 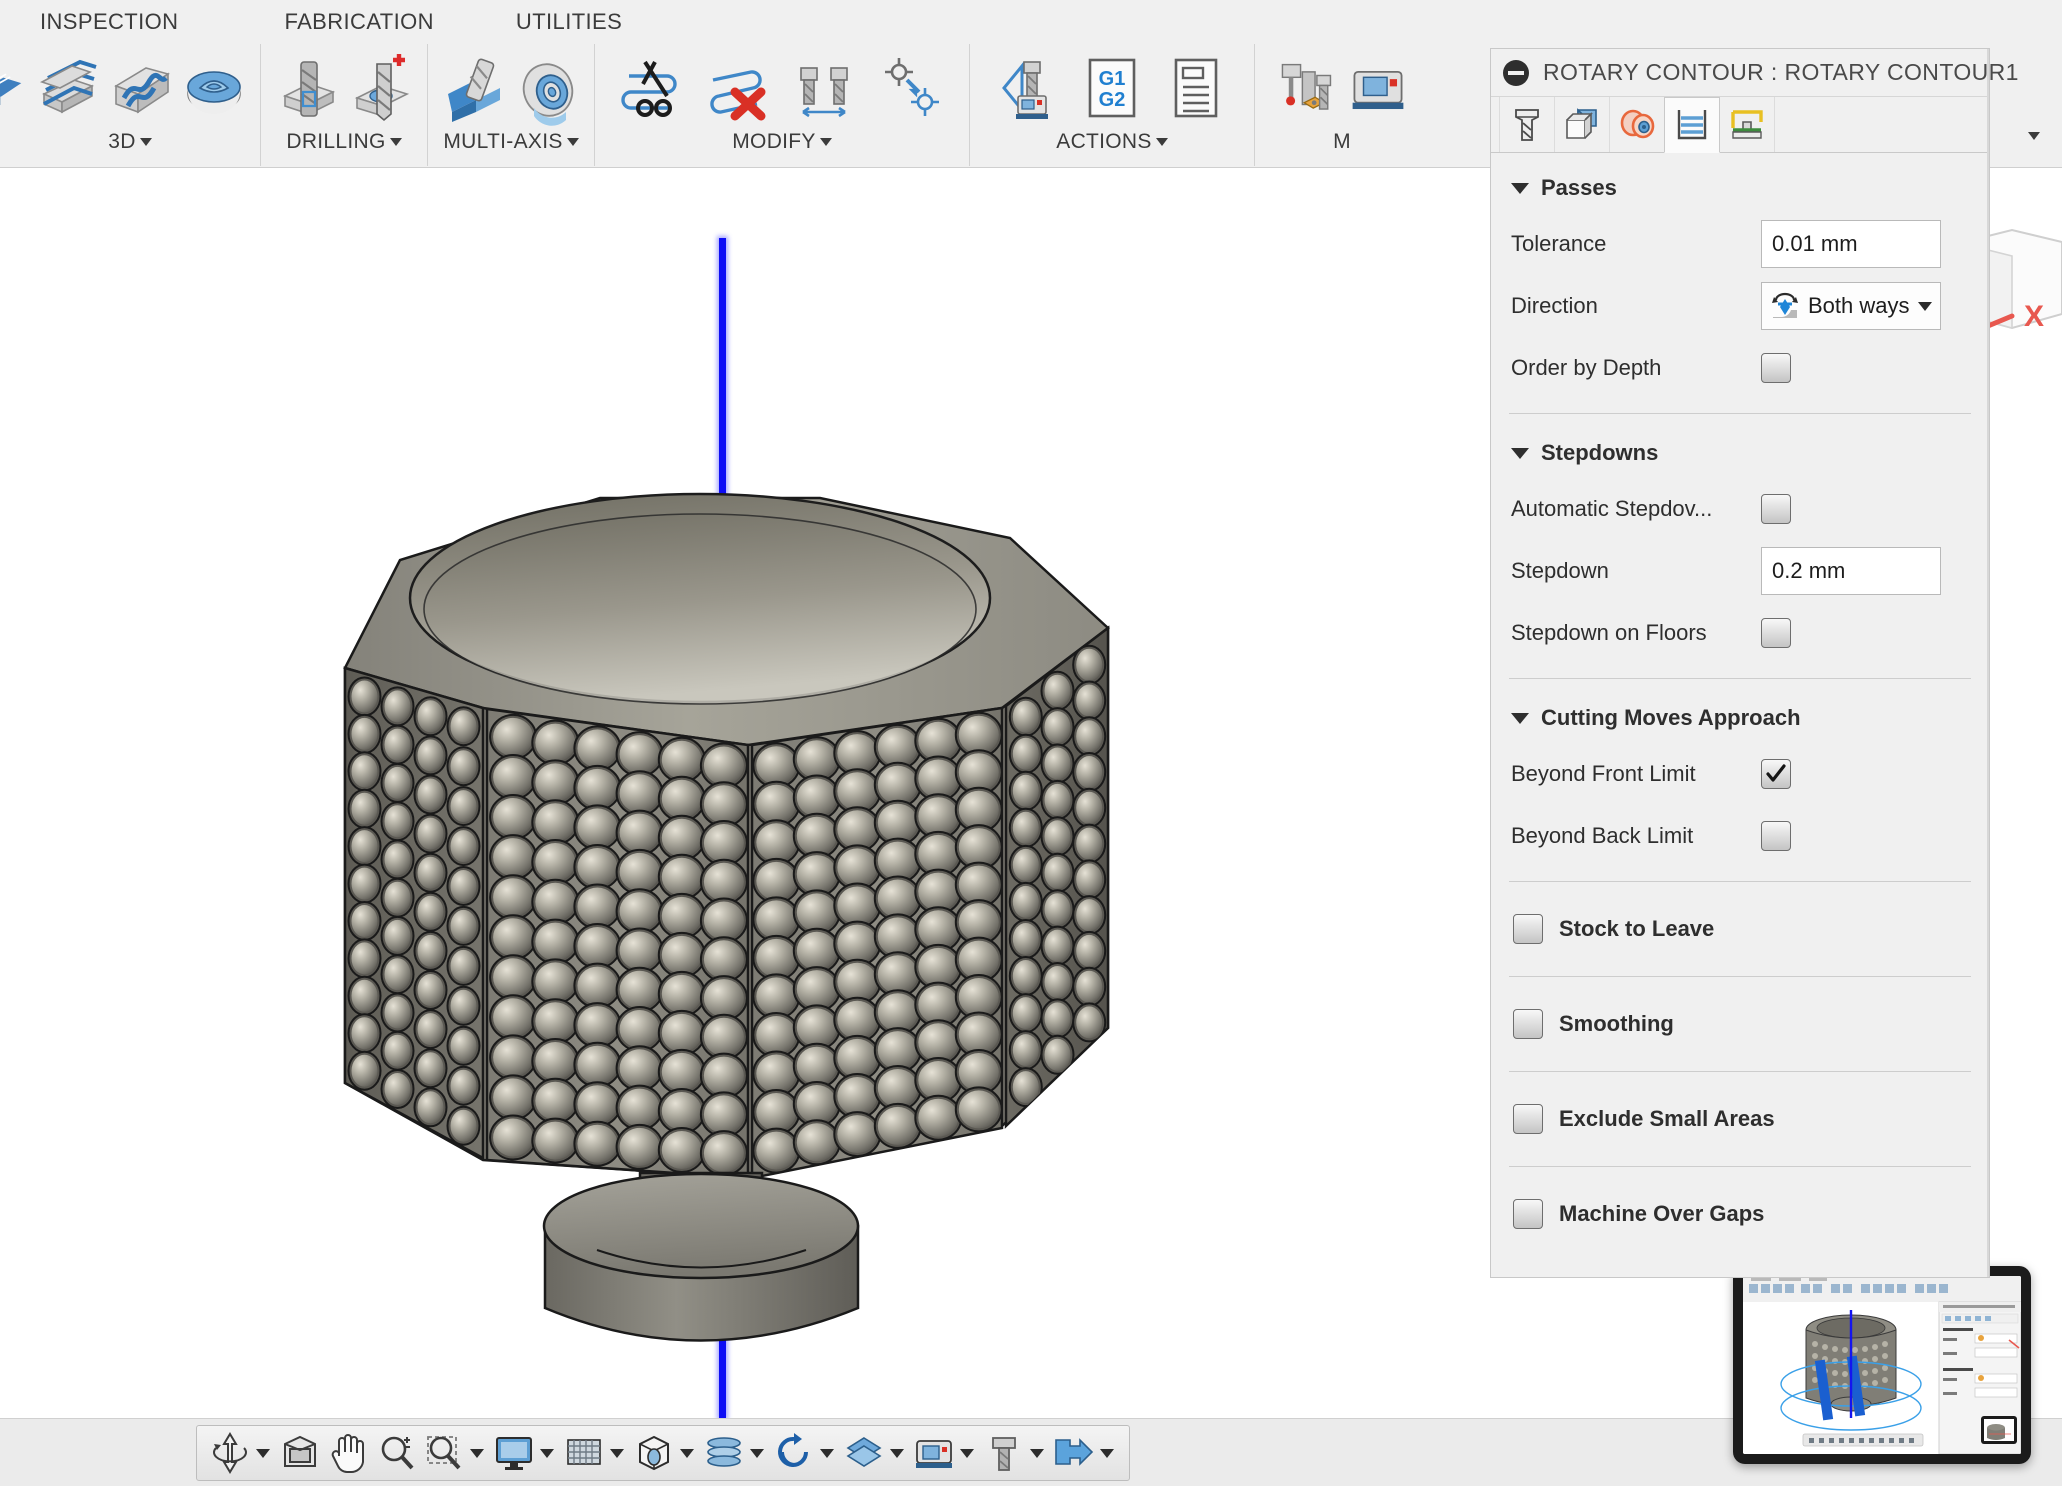 What do you see at coordinates (897, 1453) in the screenshot?
I see `appearance-chevron-down-icon` at bounding box center [897, 1453].